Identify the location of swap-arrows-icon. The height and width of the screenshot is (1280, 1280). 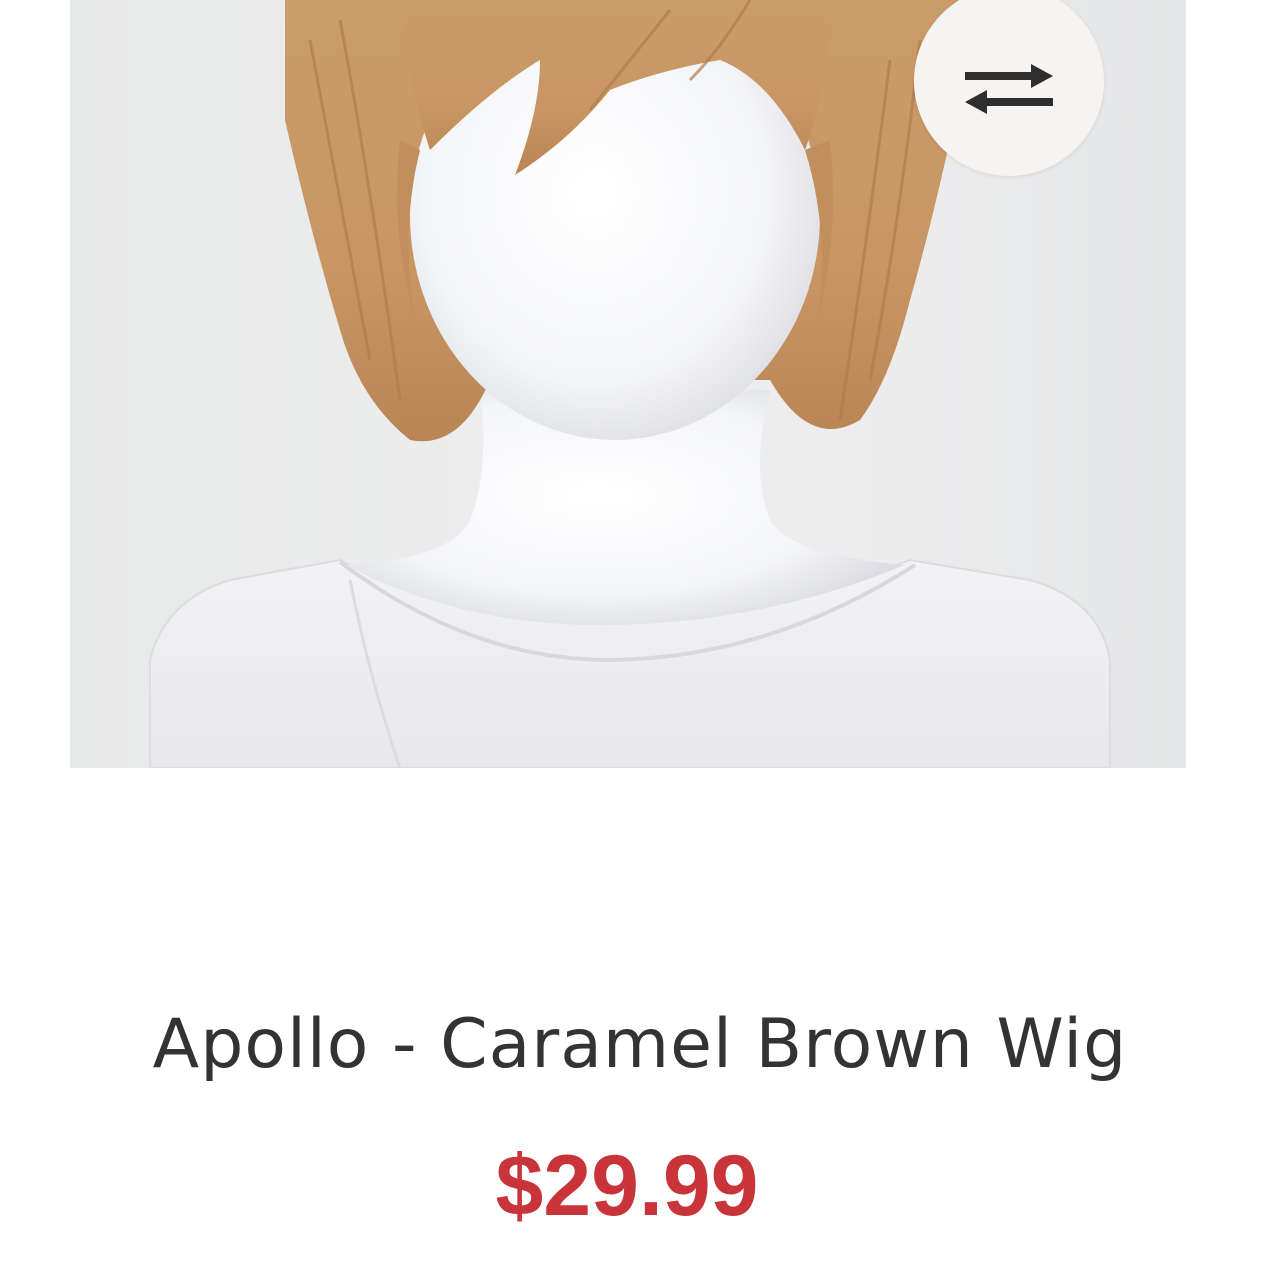
(1009, 89).